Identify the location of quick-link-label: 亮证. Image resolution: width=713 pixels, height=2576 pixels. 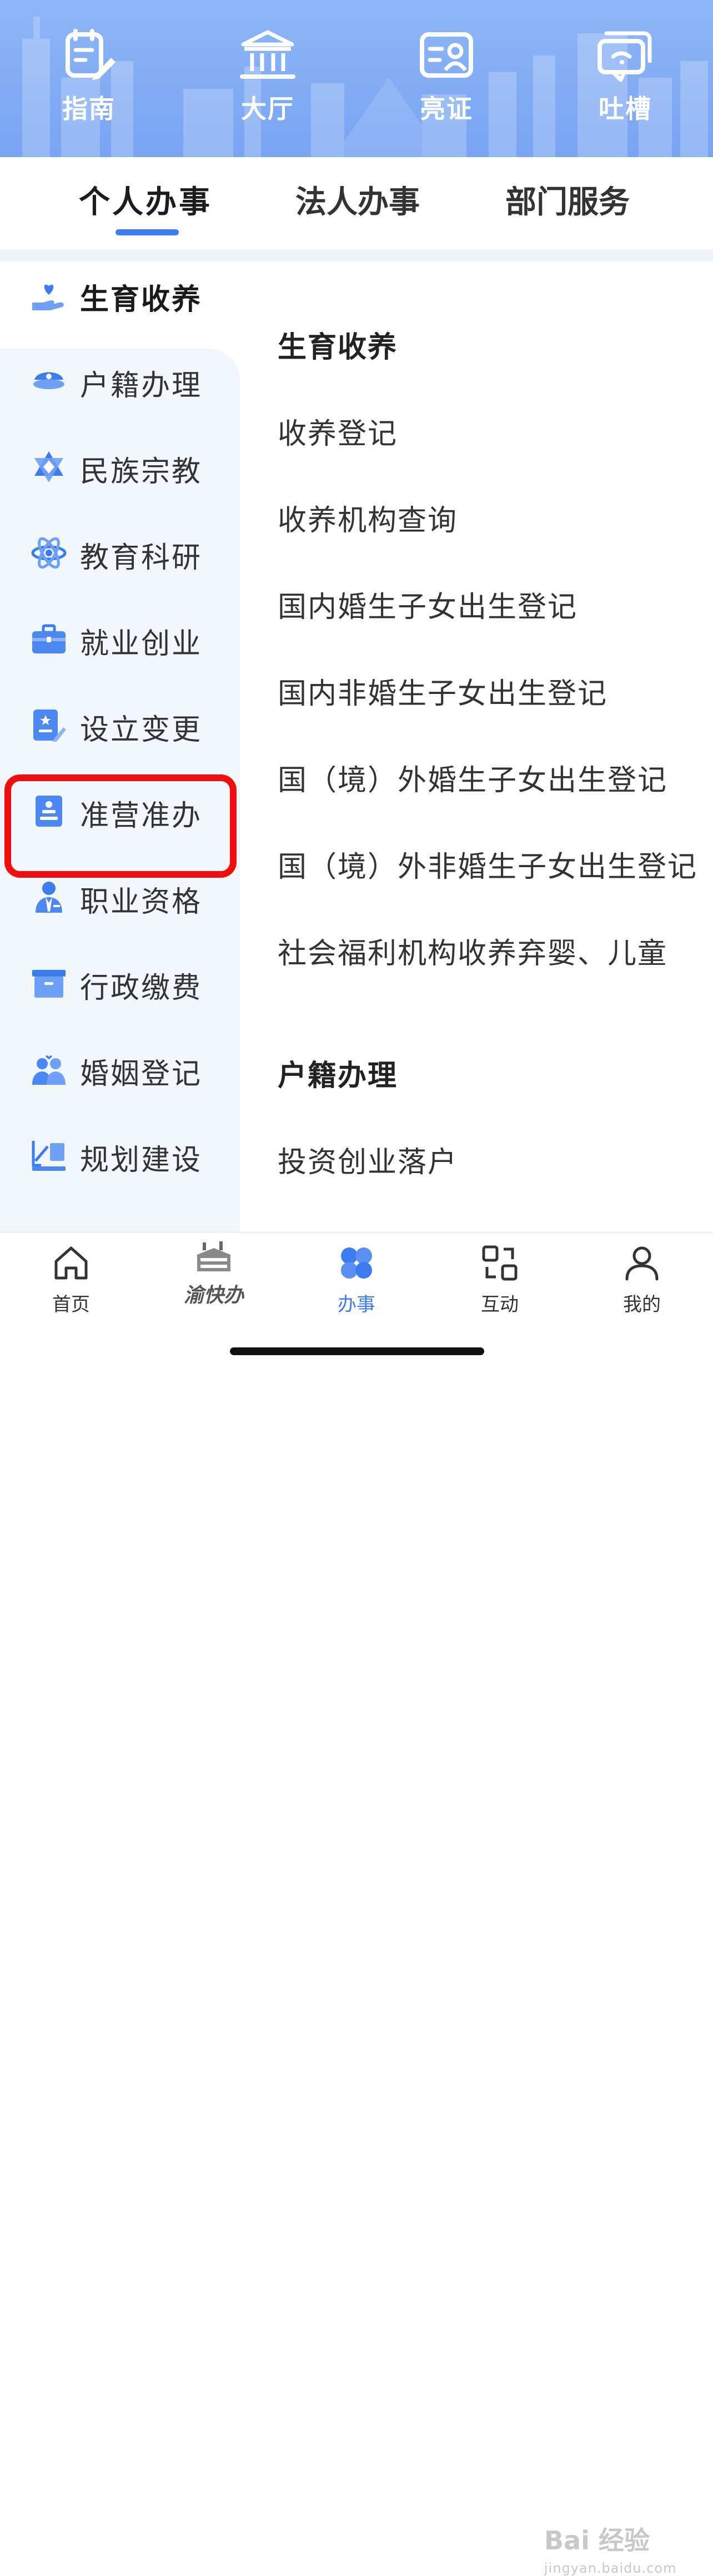
(447, 109).